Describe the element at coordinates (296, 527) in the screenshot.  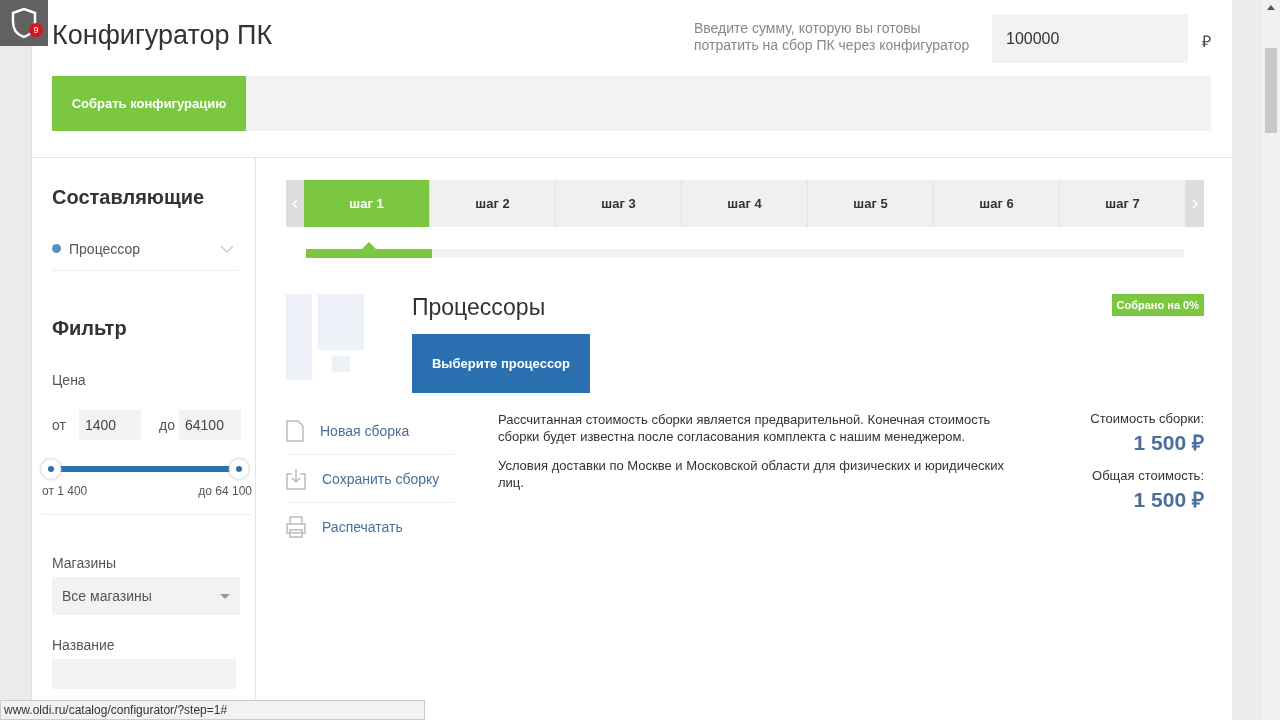
I see `printer-icon` at that location.